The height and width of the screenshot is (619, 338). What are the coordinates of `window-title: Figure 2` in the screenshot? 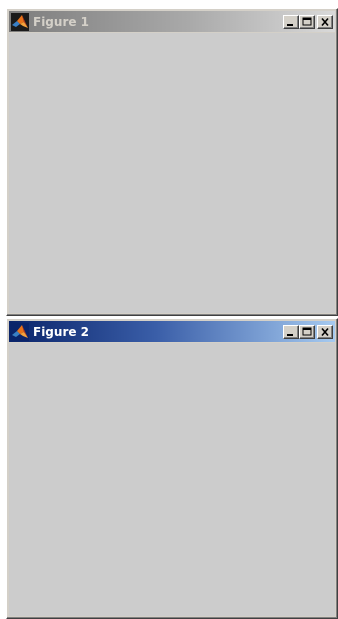 It's located at (61, 331).